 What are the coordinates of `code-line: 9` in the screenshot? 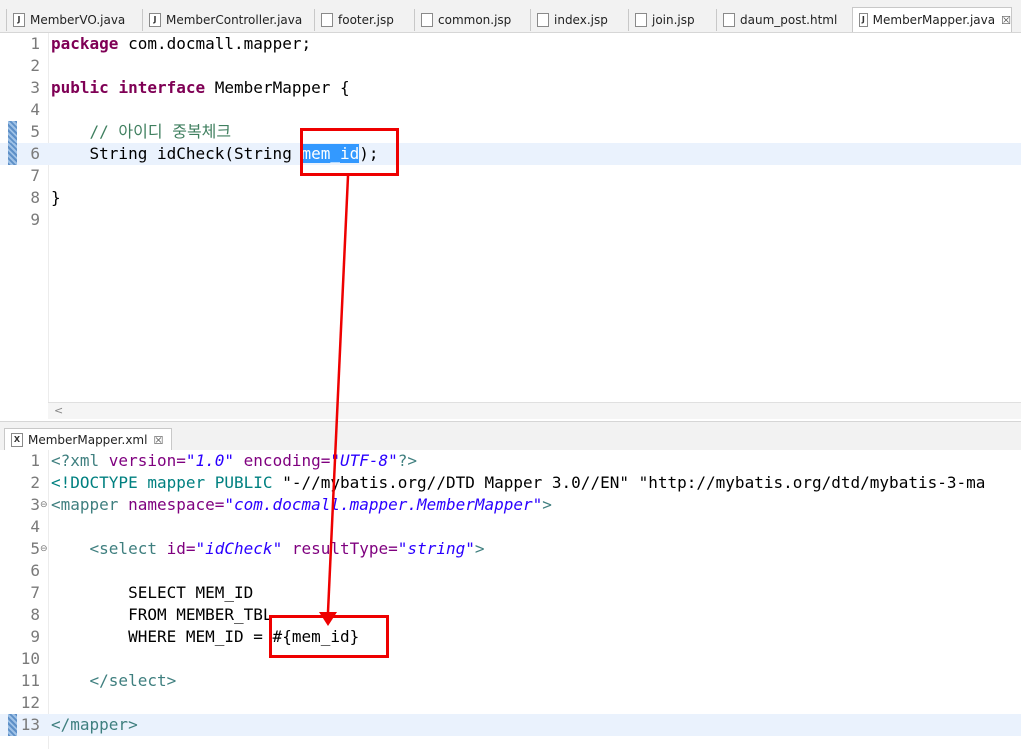 It's located at (510, 220).